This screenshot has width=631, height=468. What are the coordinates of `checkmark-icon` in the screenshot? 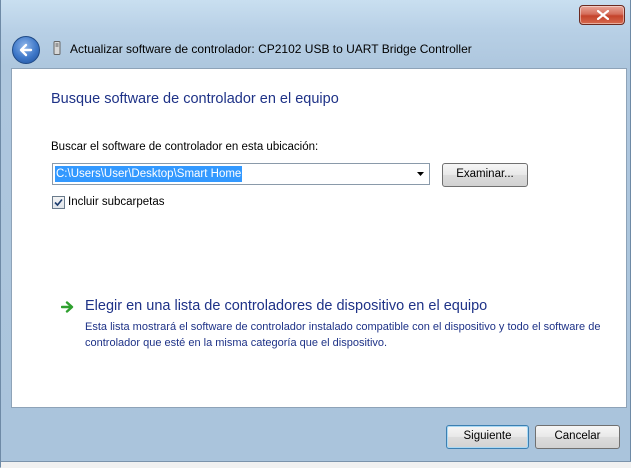 It's located at (58, 202).